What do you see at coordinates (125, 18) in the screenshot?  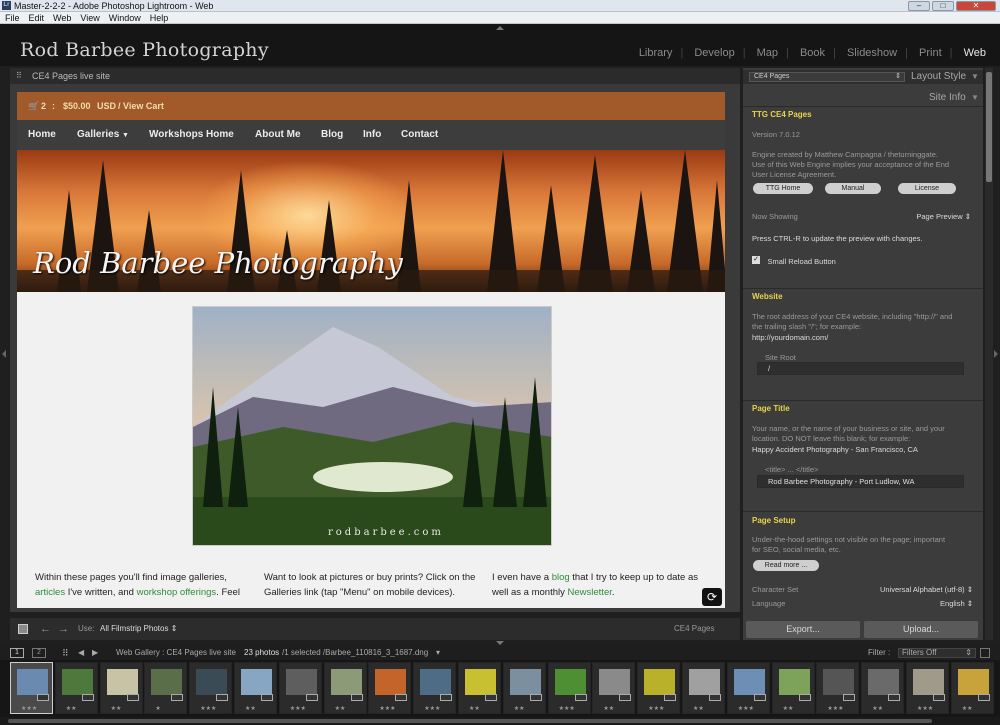 I see `menu-window: Window` at bounding box center [125, 18].